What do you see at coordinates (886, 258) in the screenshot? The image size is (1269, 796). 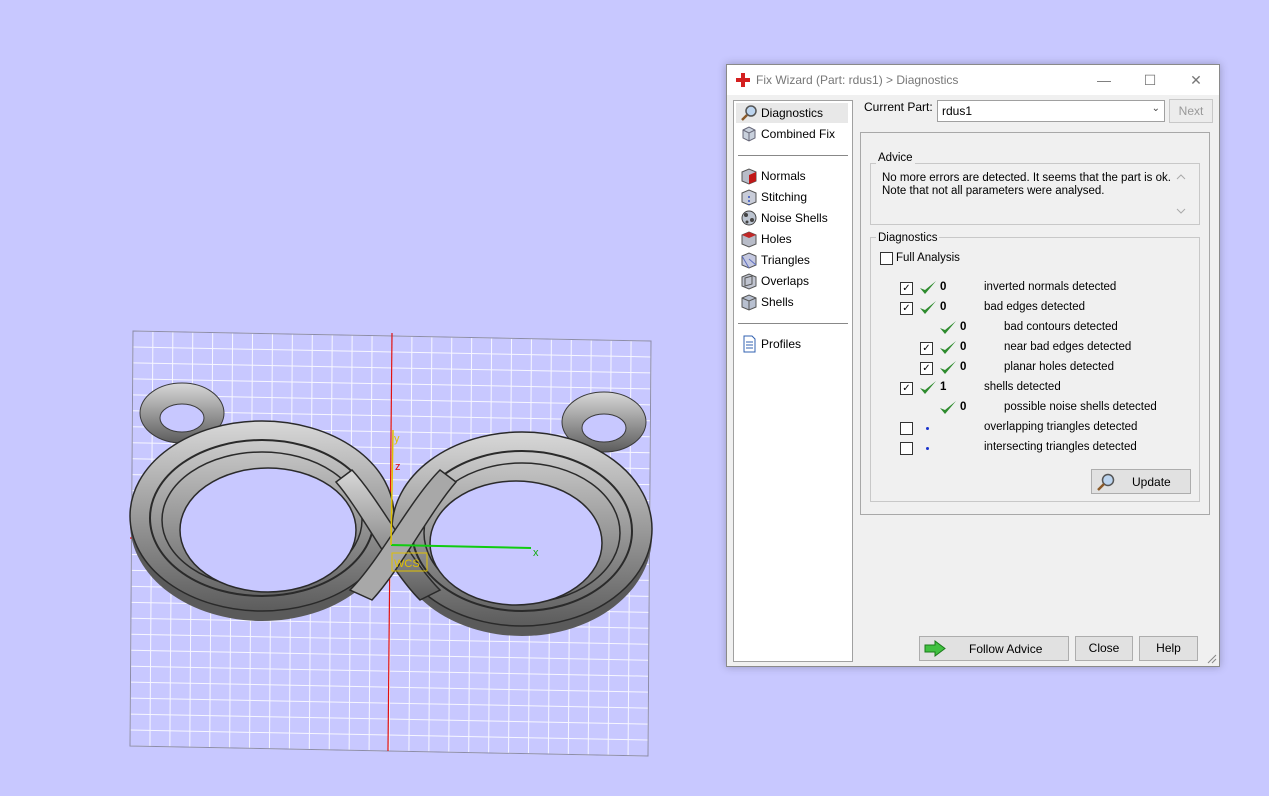 I see `full-analysis-checkbox` at bounding box center [886, 258].